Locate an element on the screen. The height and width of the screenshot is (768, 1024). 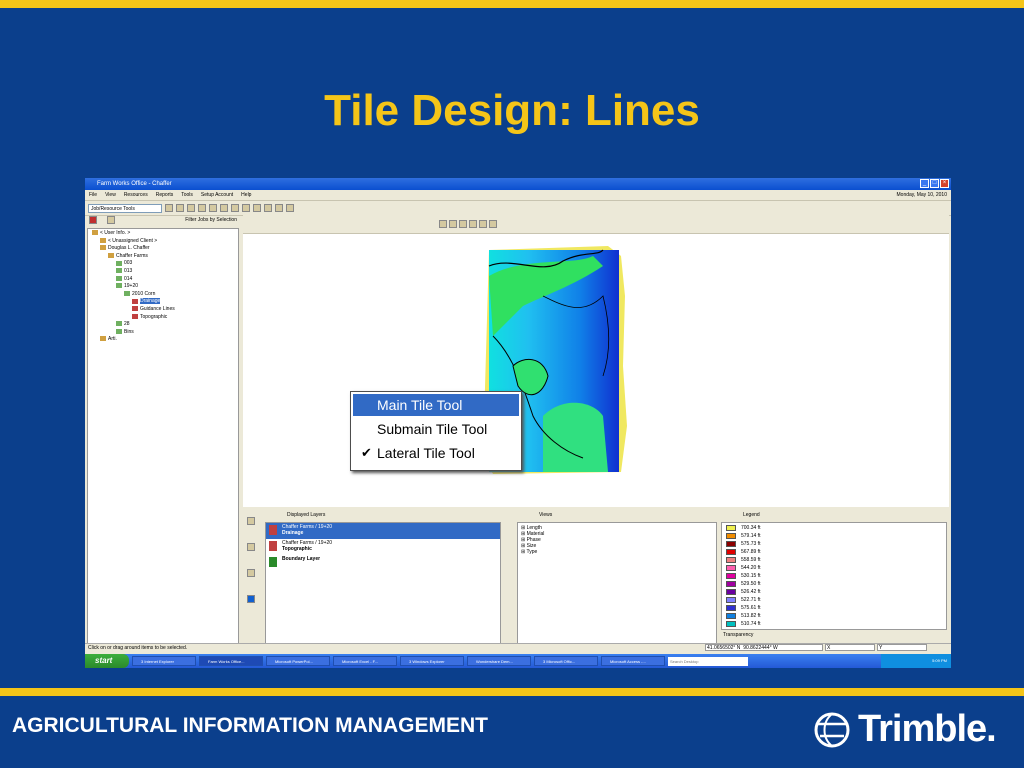
layer-name: Boundary Layer is located at coordinates (301, 559).